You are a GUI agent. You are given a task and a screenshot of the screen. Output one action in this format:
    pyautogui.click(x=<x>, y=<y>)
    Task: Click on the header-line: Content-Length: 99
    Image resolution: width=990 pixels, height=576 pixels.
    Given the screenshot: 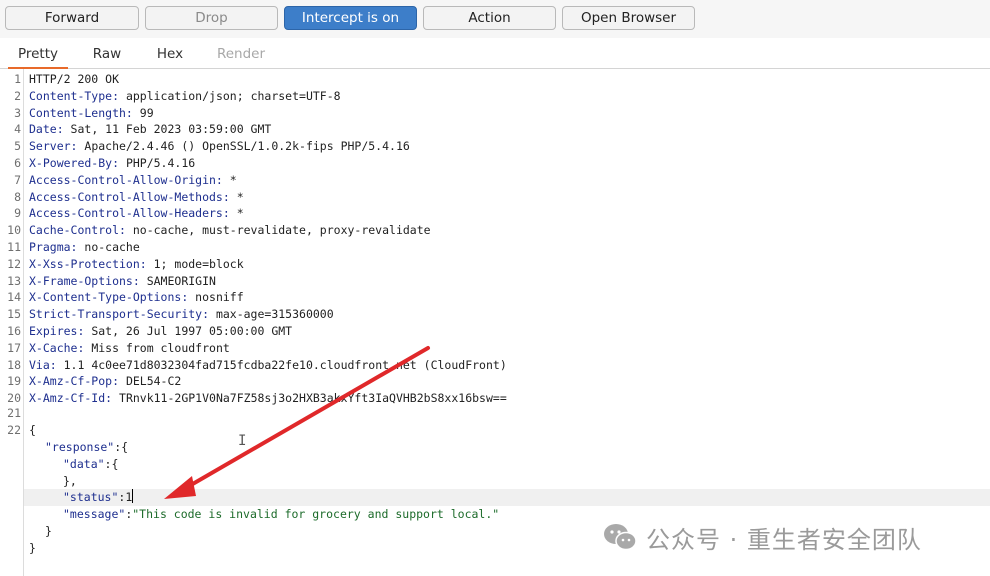 What is the action you would take?
    pyautogui.click(x=91, y=113)
    